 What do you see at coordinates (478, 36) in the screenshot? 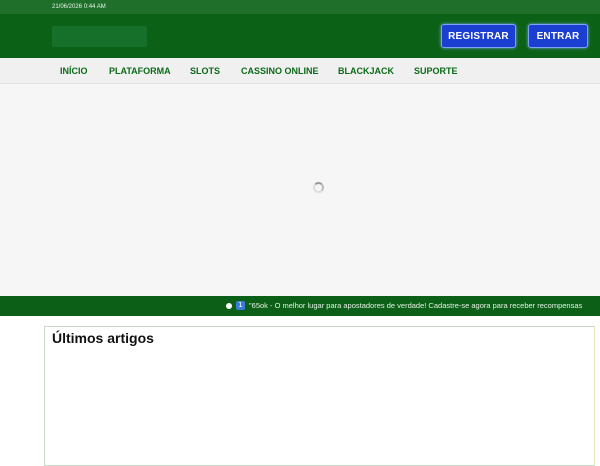
I see `register-button: REGISTRAR` at bounding box center [478, 36].